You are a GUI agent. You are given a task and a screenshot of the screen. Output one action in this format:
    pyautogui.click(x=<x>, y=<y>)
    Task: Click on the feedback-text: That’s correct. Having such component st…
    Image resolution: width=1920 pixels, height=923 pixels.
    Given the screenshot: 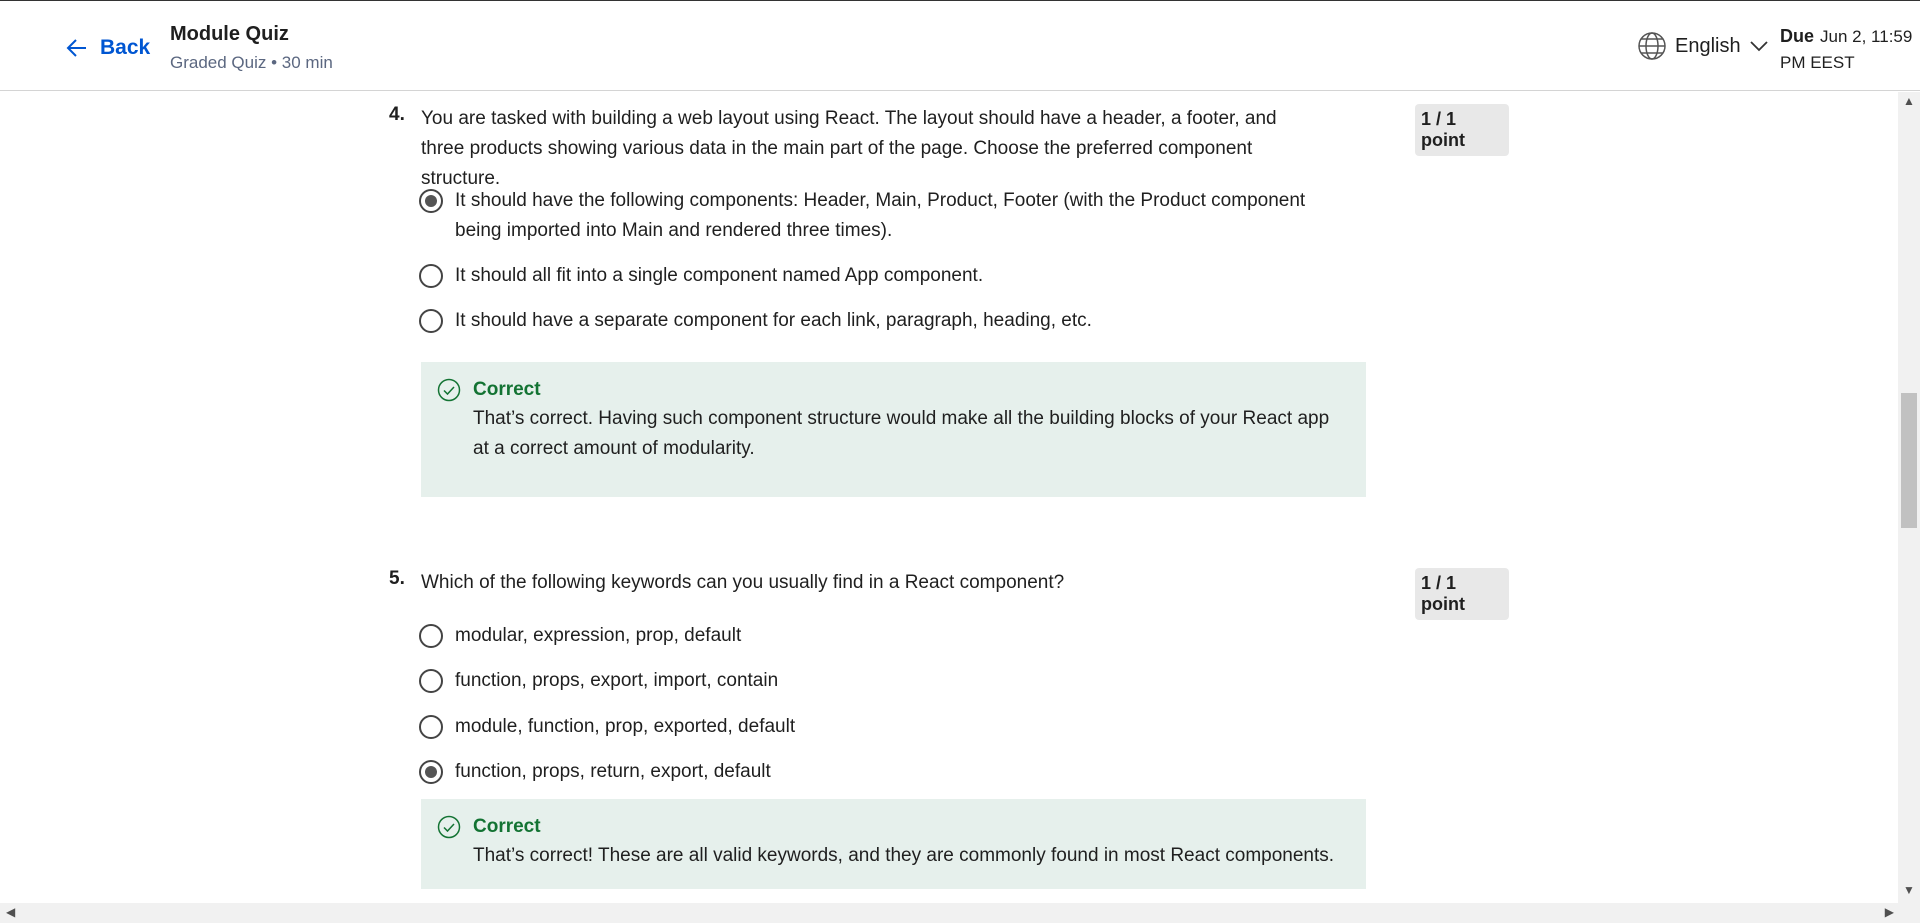 What is the action you would take?
    pyautogui.click(x=901, y=433)
    